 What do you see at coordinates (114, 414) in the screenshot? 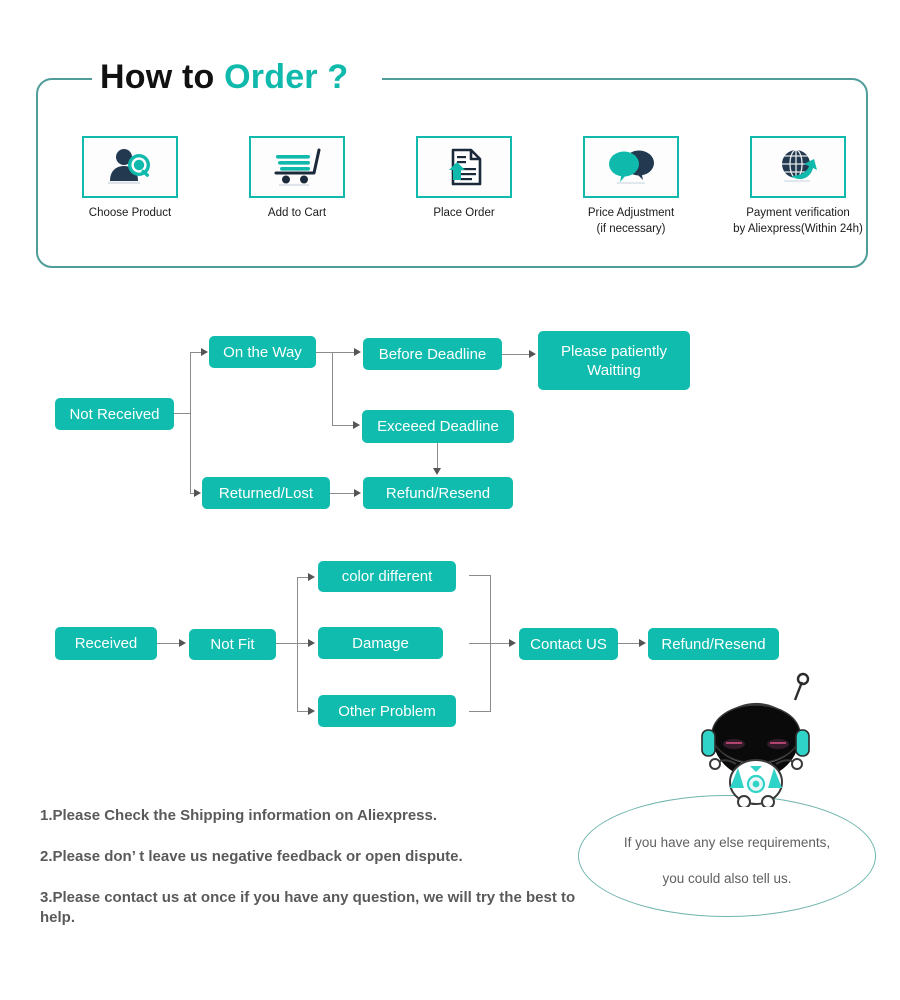
I see `node-not-received: Not Received` at bounding box center [114, 414].